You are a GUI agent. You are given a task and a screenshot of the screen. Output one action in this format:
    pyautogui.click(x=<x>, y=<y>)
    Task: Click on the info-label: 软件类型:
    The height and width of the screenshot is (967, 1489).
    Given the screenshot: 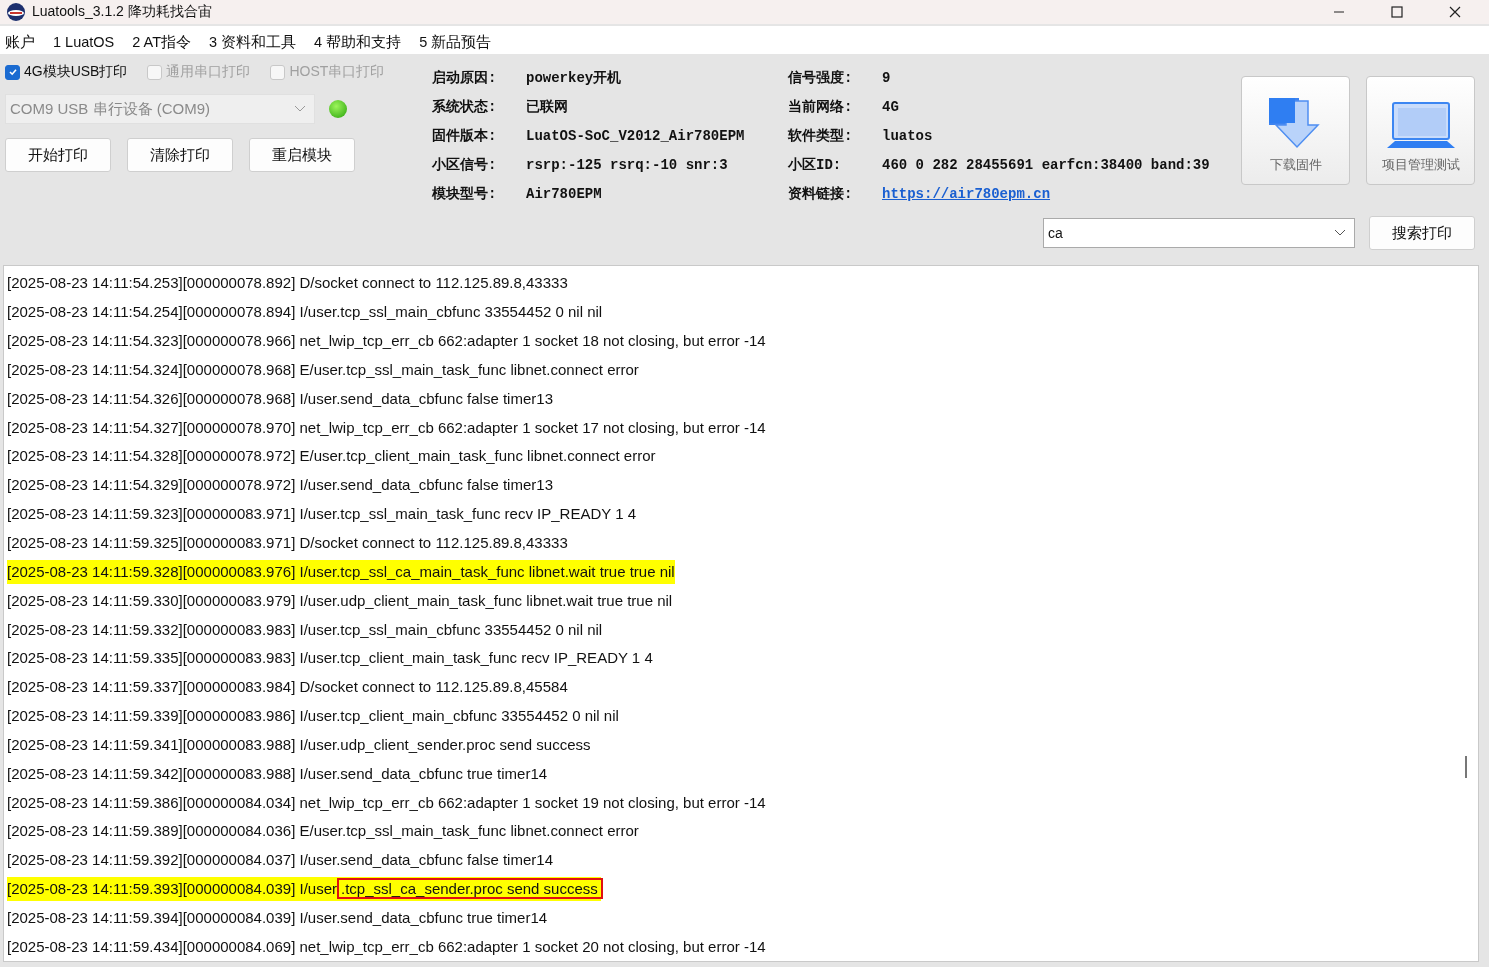 What is the action you would take?
    pyautogui.click(x=821, y=136)
    